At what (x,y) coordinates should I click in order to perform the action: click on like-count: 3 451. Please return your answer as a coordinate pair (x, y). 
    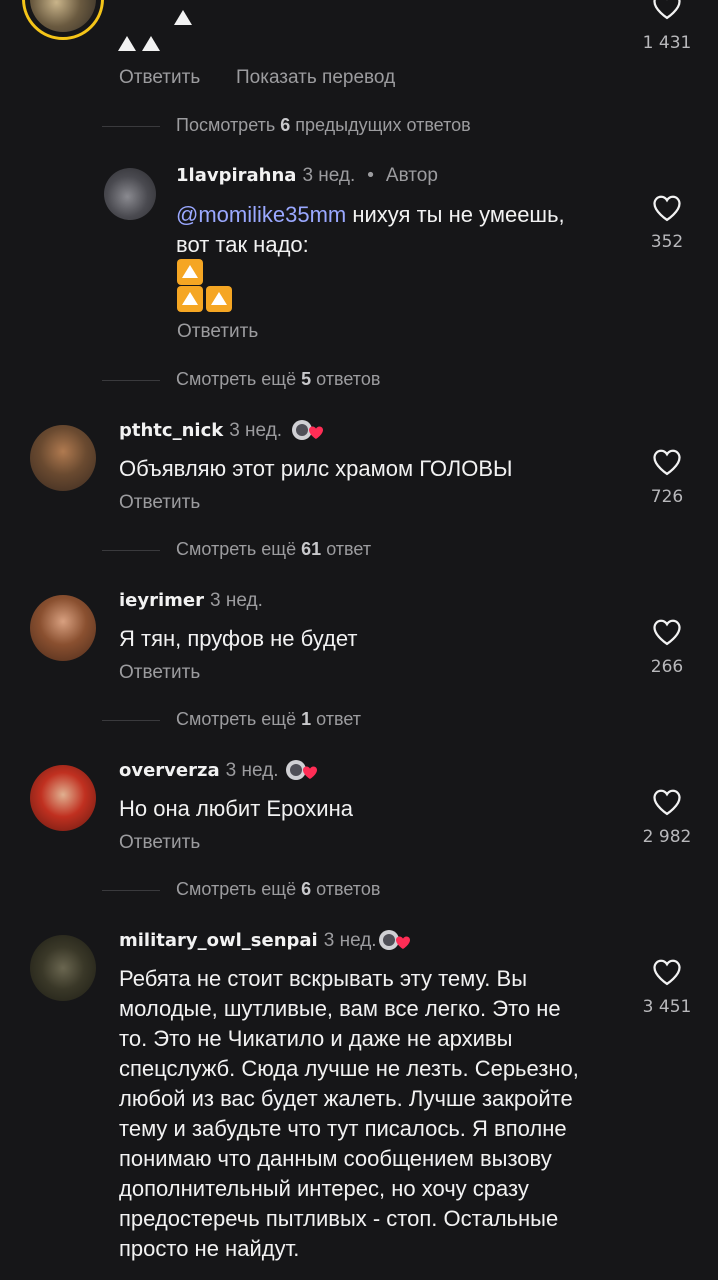
    Looking at the image, I should click on (667, 1007).